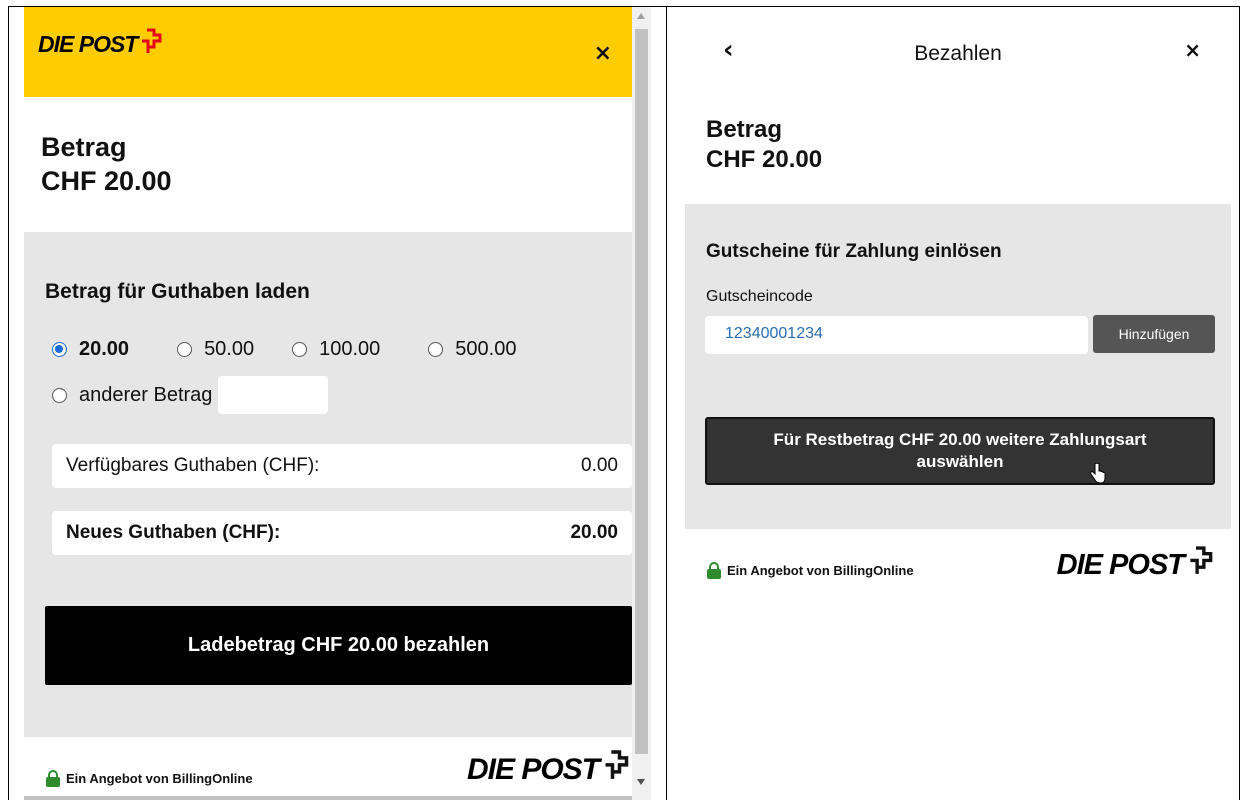  Describe the element at coordinates (173, 532) in the screenshot. I see `new-balance-label: Neues Guthaben (CHF):` at that location.